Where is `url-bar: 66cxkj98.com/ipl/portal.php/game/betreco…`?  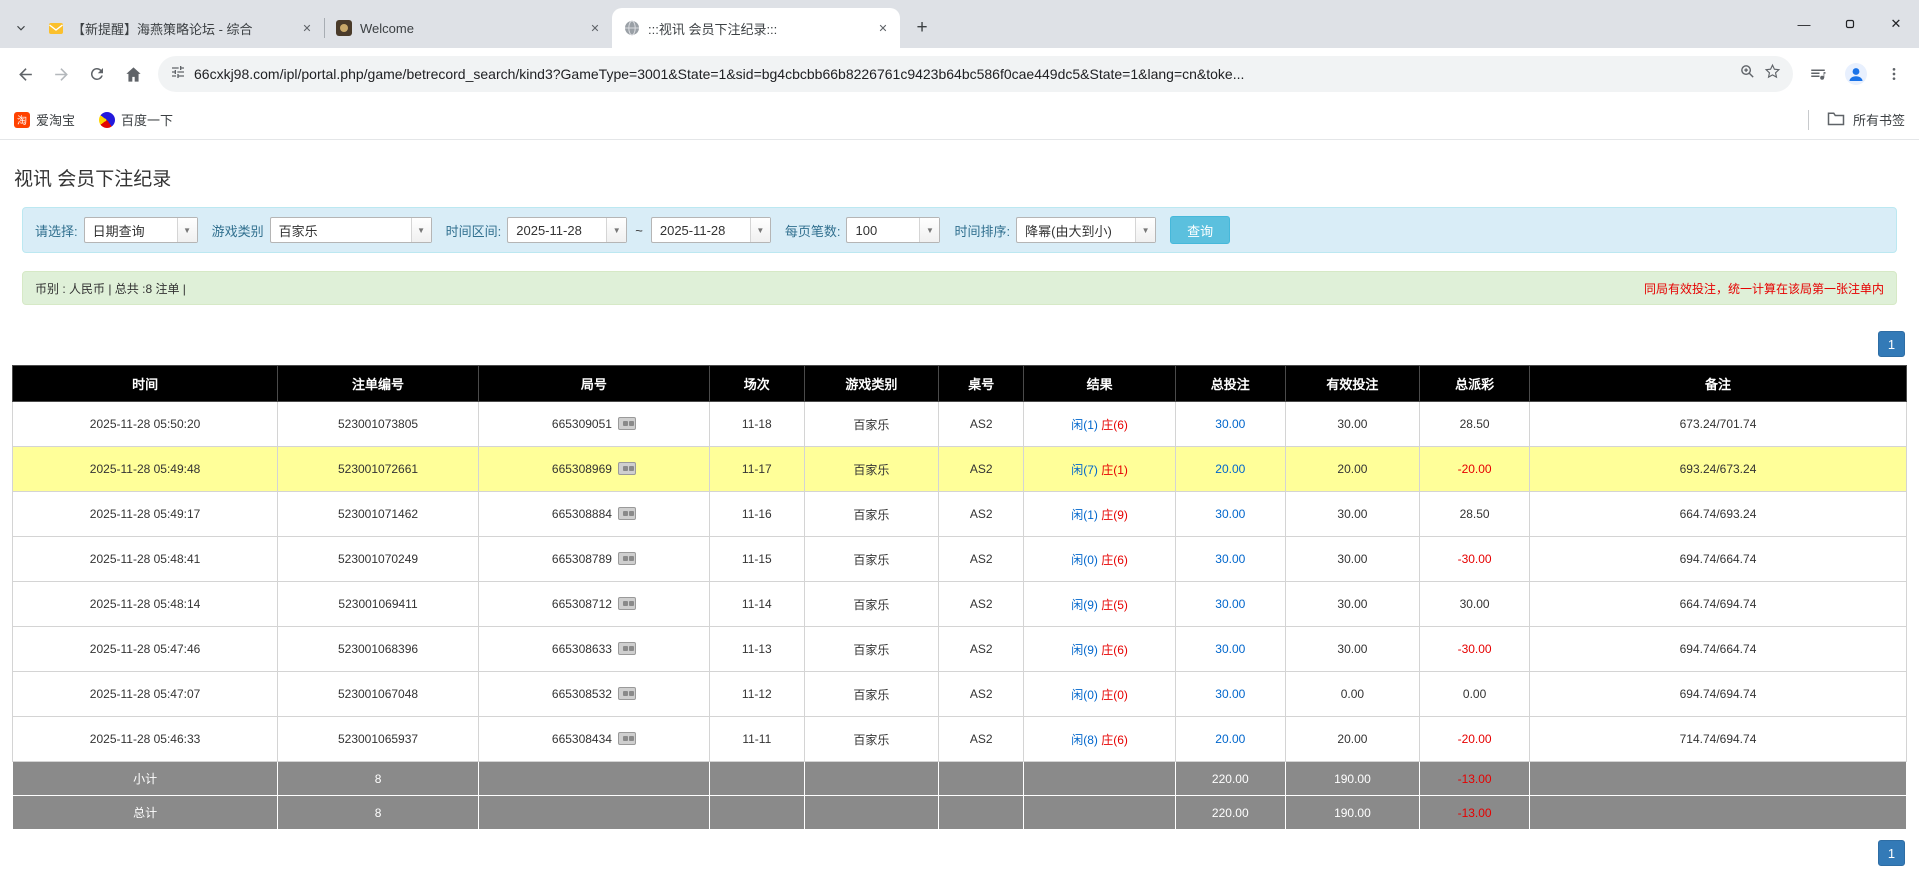 url-bar: 66cxkj98.com/ipl/portal.php/game/betreco… is located at coordinates (975, 74).